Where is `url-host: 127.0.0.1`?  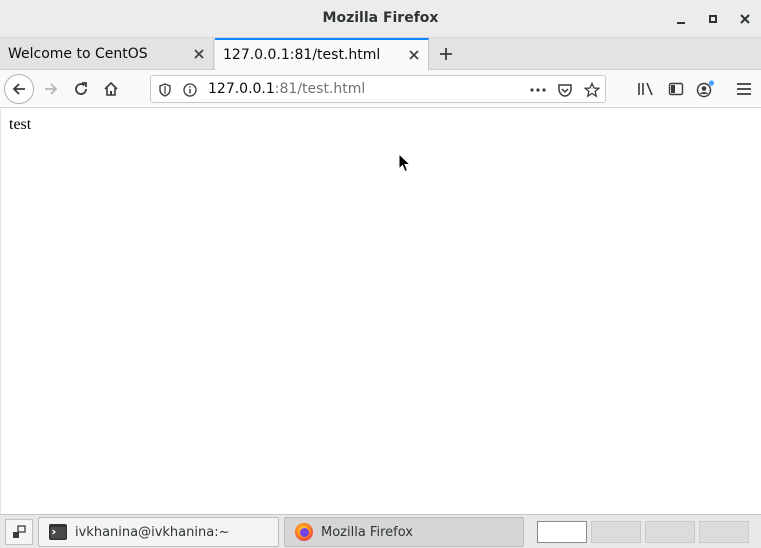 url-host: 127.0.0.1 is located at coordinates (241, 89).